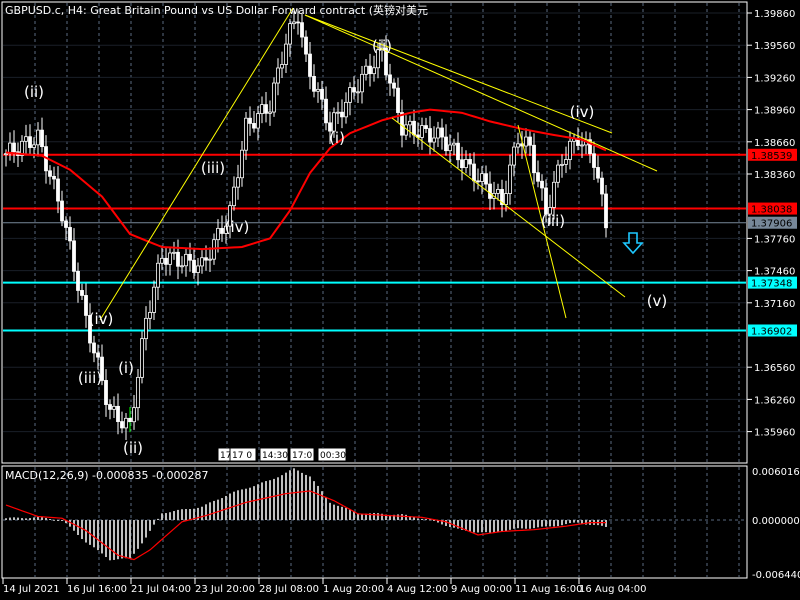  Describe the element at coordinates (196, 164) in the screenshot. I see `trend-line` at that location.